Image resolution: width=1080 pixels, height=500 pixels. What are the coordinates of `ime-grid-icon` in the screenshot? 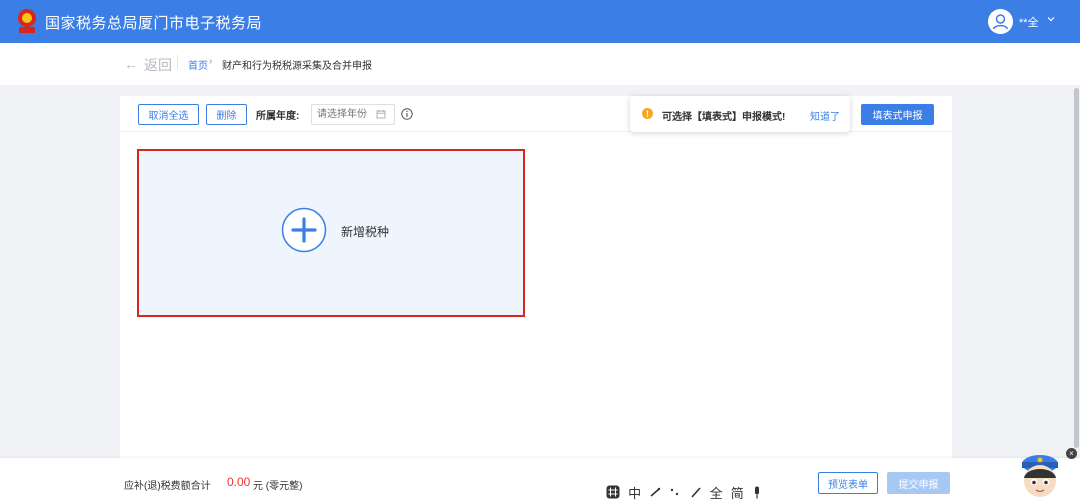 It's located at (613, 492).